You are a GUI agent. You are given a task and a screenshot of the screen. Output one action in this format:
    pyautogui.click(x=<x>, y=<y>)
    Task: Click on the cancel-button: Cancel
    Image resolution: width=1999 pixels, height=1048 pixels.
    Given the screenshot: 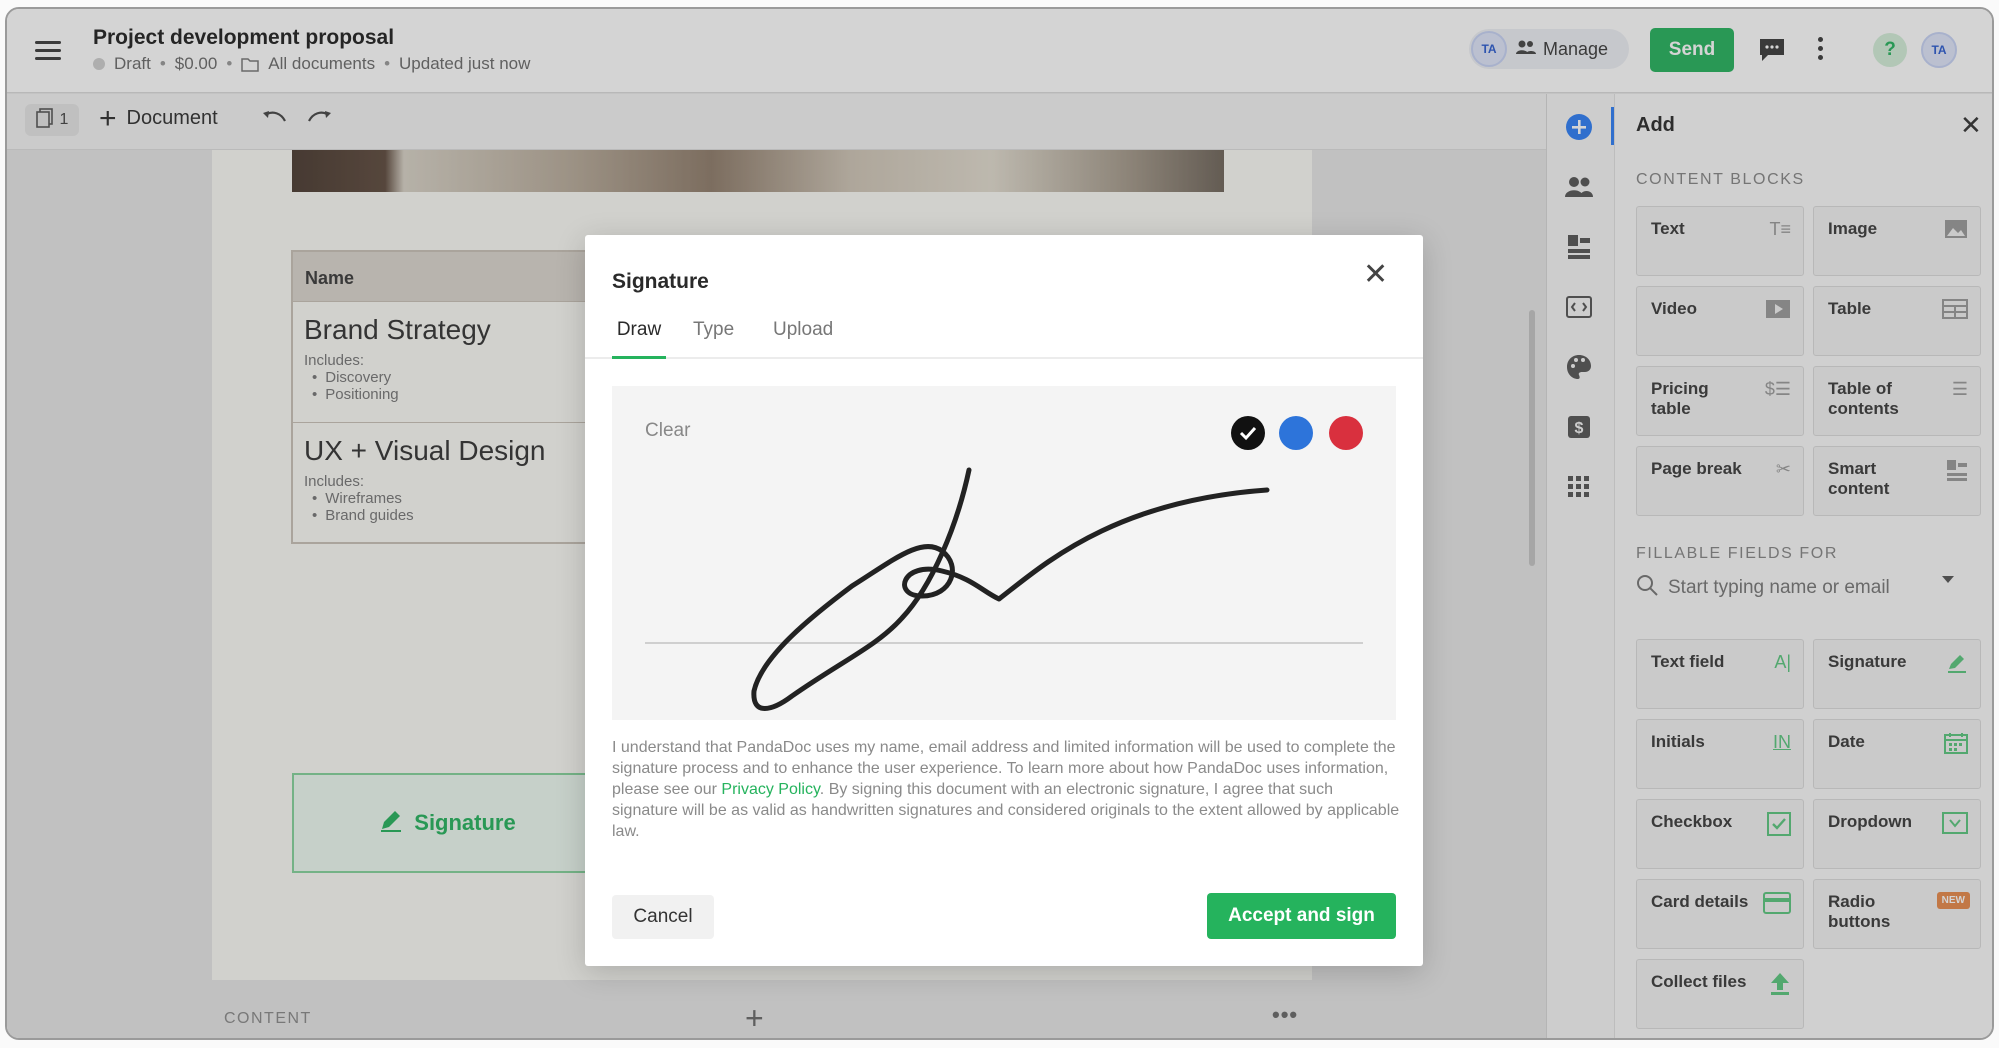 What is the action you would take?
    pyautogui.click(x=663, y=917)
    